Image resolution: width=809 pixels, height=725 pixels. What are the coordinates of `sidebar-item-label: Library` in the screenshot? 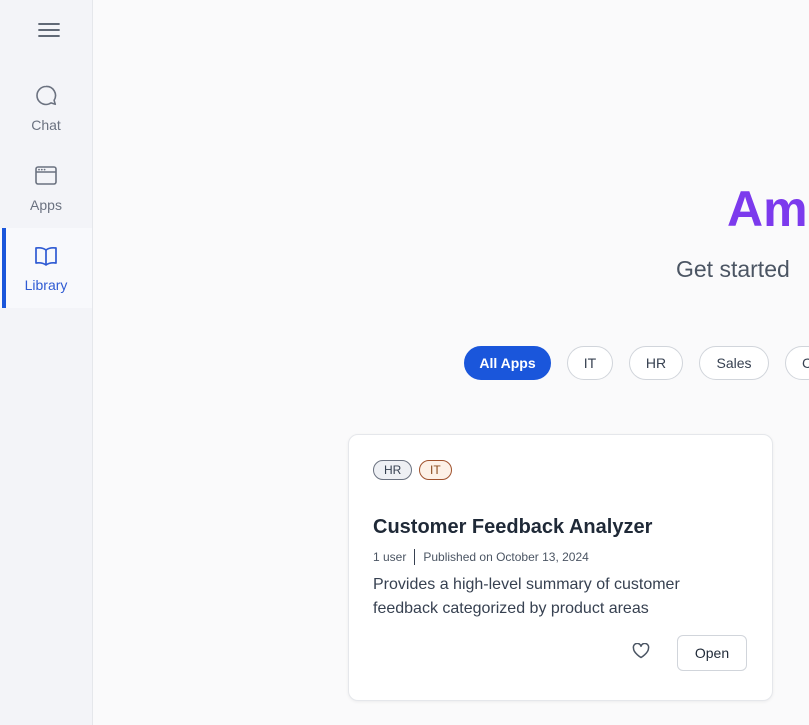 It's located at (46, 284).